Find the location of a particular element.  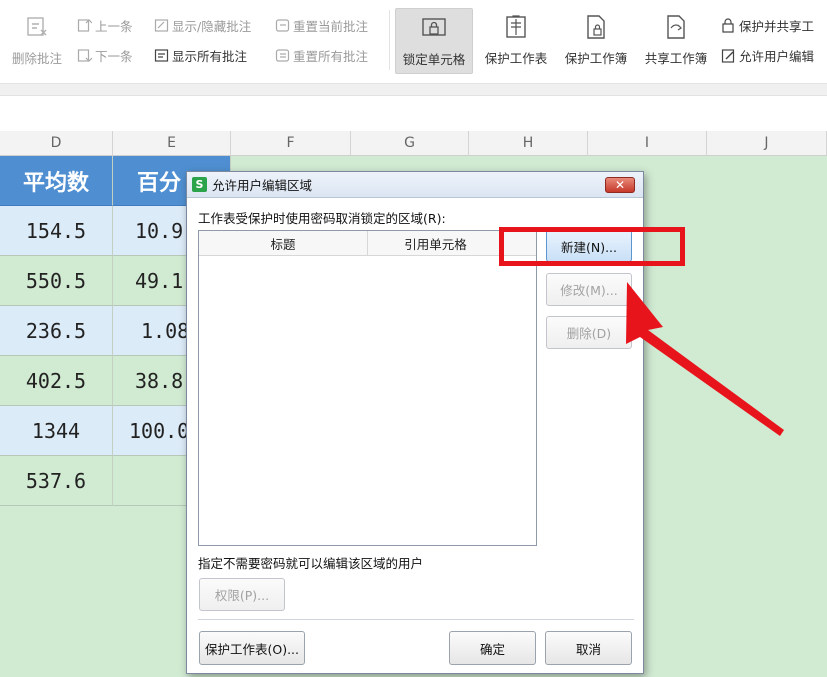

reset-all-comments-icon is located at coordinates (282, 55).